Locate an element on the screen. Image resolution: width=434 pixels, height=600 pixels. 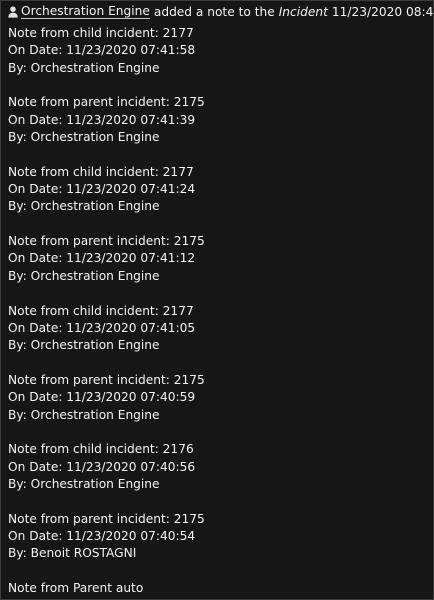
note-timestamp: 11/23/2020 08:42 is located at coordinates (382, 11).